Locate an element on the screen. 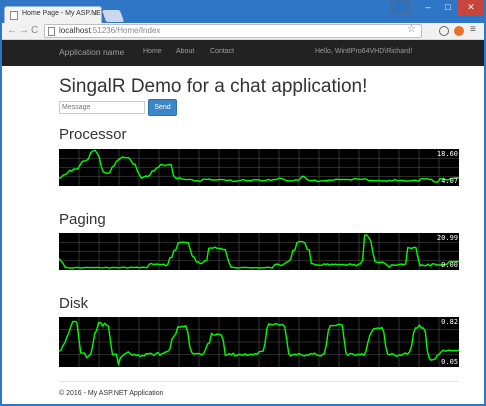 This screenshot has height=406, width=486. bookmark-star-icon: ☆ is located at coordinates (411, 29).